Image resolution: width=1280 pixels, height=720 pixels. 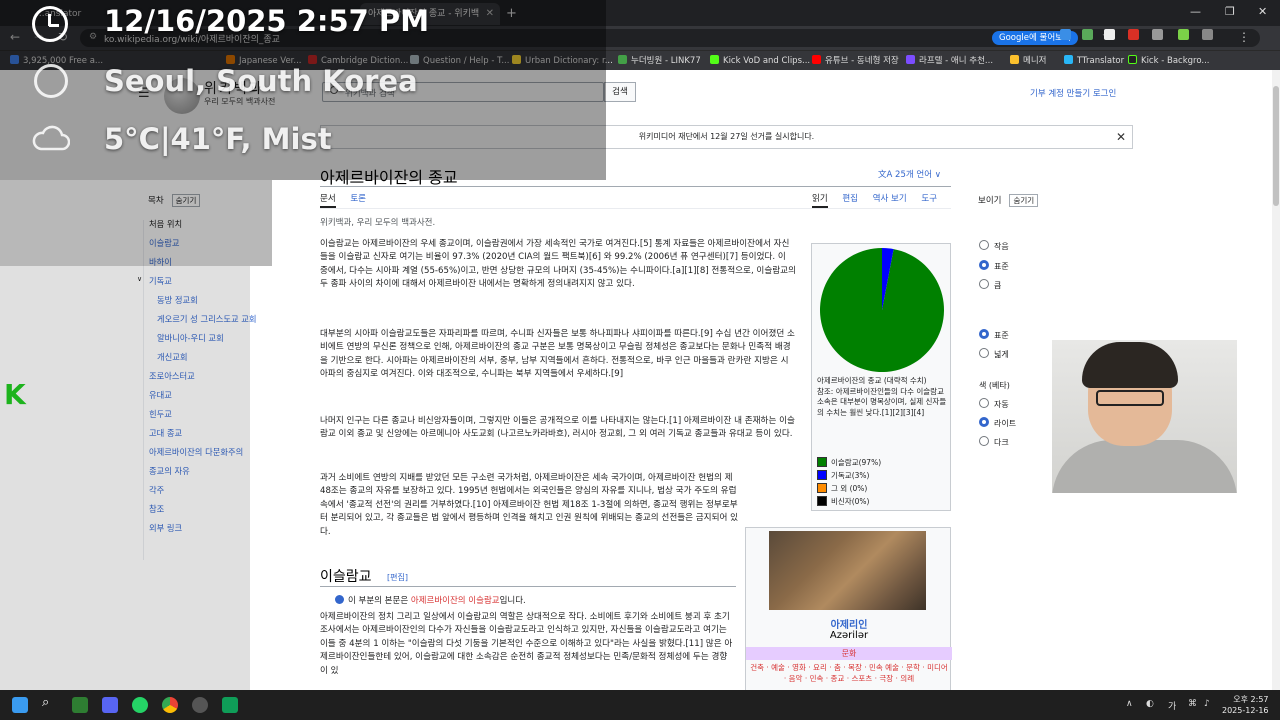 I want to click on radio-label: 라이트, so click(x=1005, y=423).